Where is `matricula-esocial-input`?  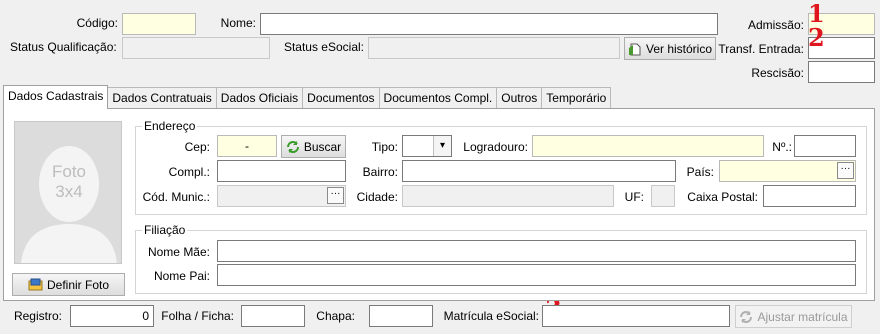
matricula-esocial-input is located at coordinates (636, 316).